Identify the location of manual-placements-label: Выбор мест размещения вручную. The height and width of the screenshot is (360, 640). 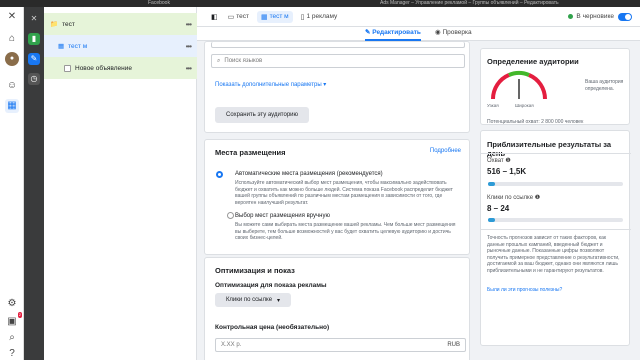
(282, 216).